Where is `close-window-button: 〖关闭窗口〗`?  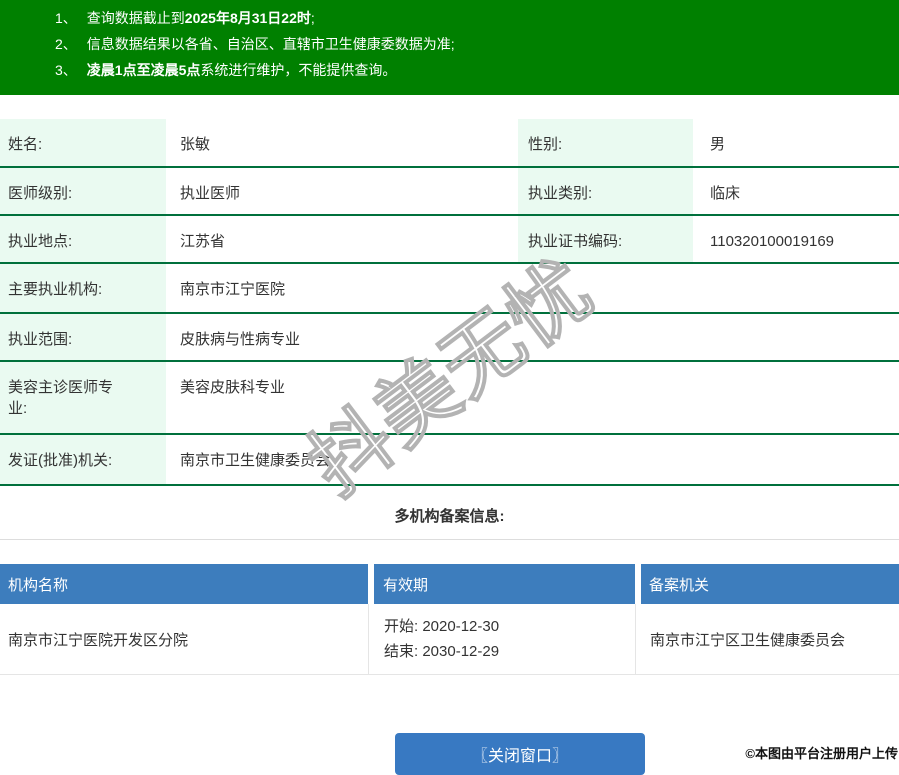 close-window-button: 〖关闭窗口〗 is located at coordinates (520, 754).